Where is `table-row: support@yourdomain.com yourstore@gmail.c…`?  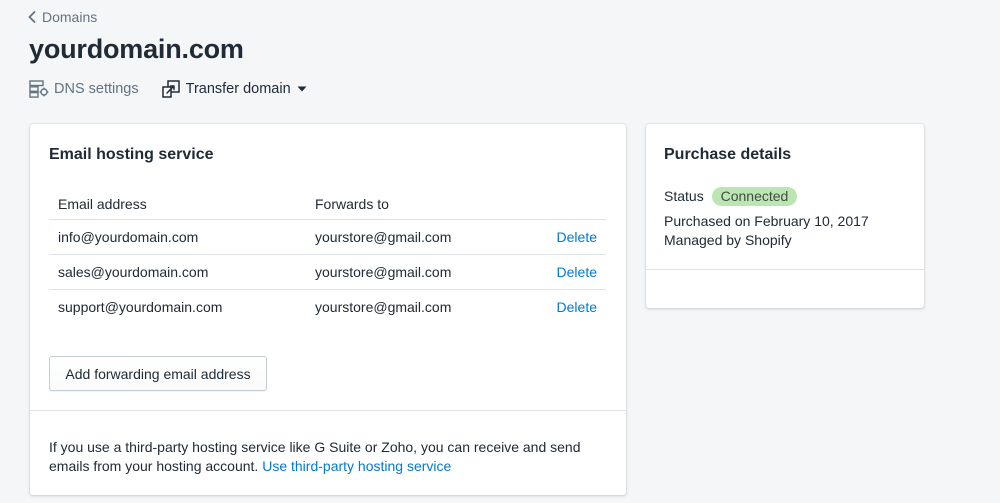
table-row: support@yourdomain.com yourstore@gmail.c… is located at coordinates (327, 306).